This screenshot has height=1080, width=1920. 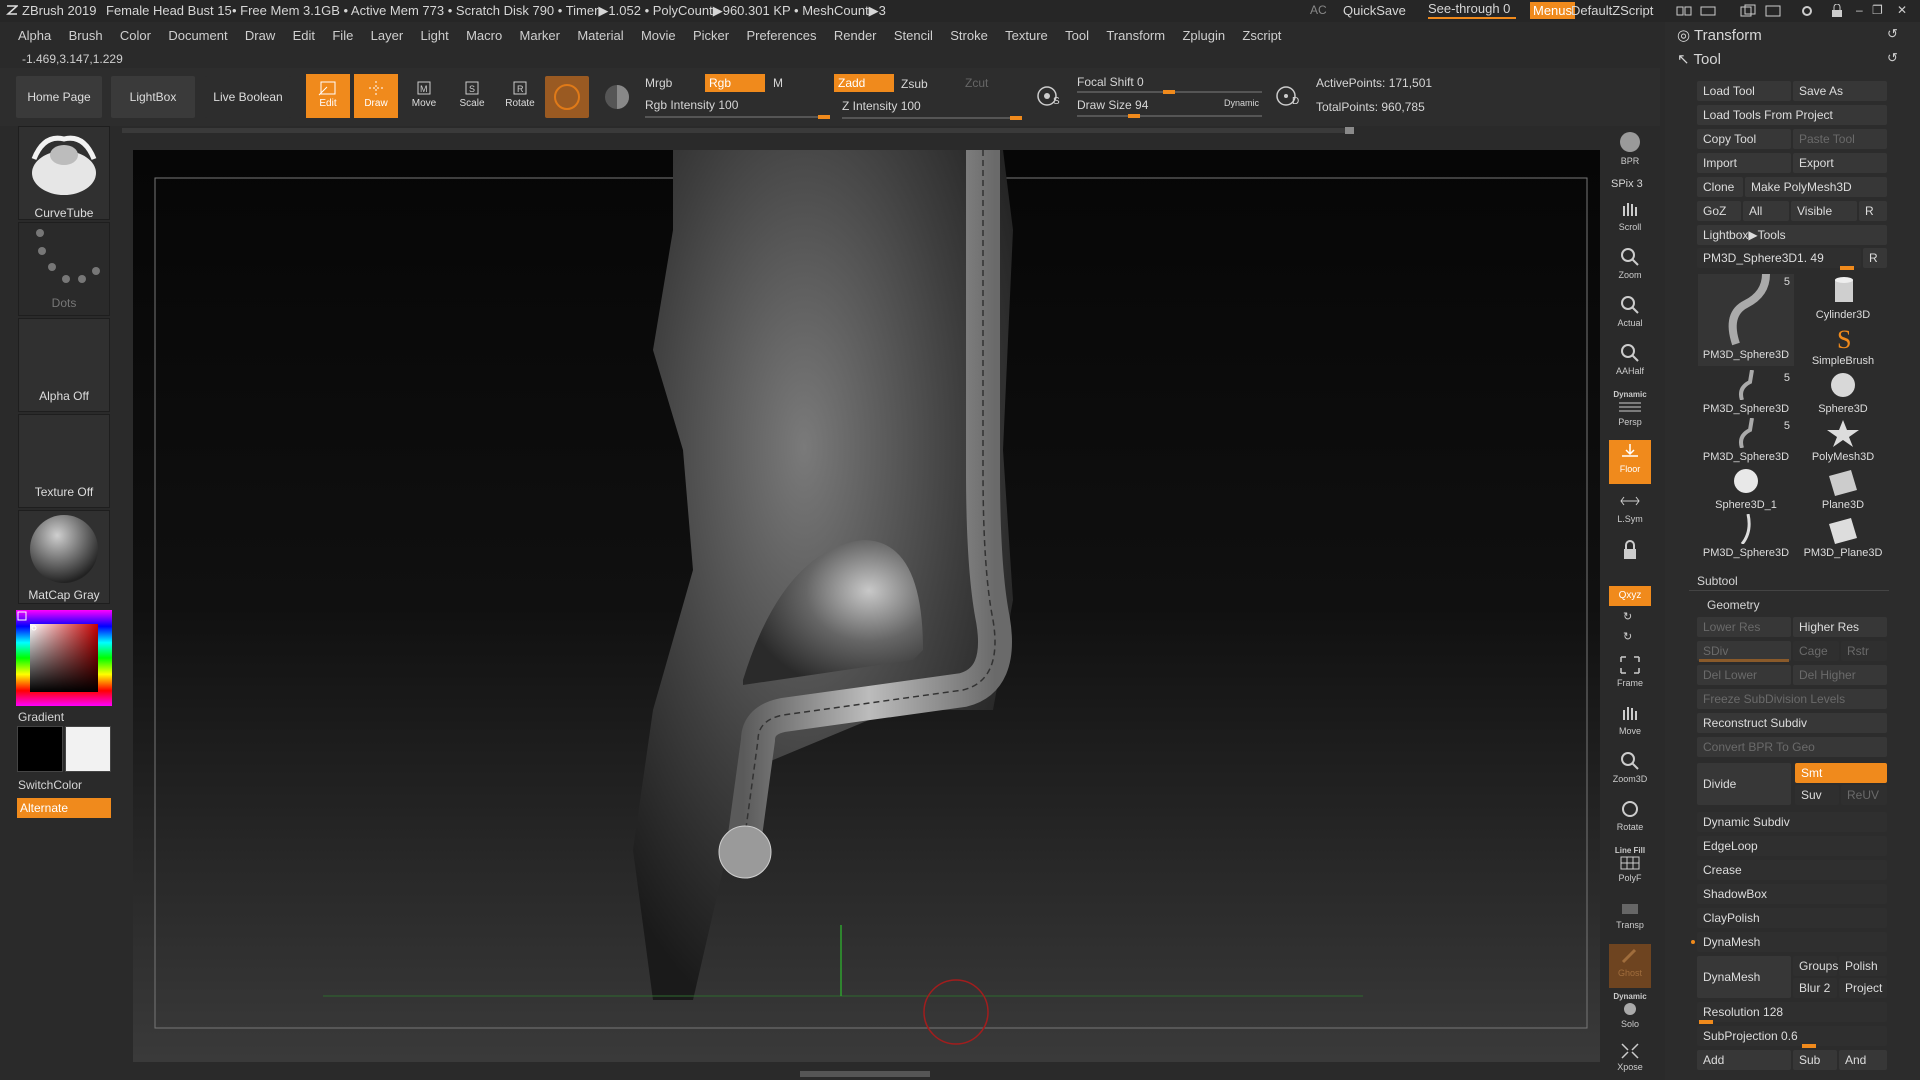 What do you see at coordinates (1733, 605) in the screenshot?
I see `geometry-section: Geometry` at bounding box center [1733, 605].